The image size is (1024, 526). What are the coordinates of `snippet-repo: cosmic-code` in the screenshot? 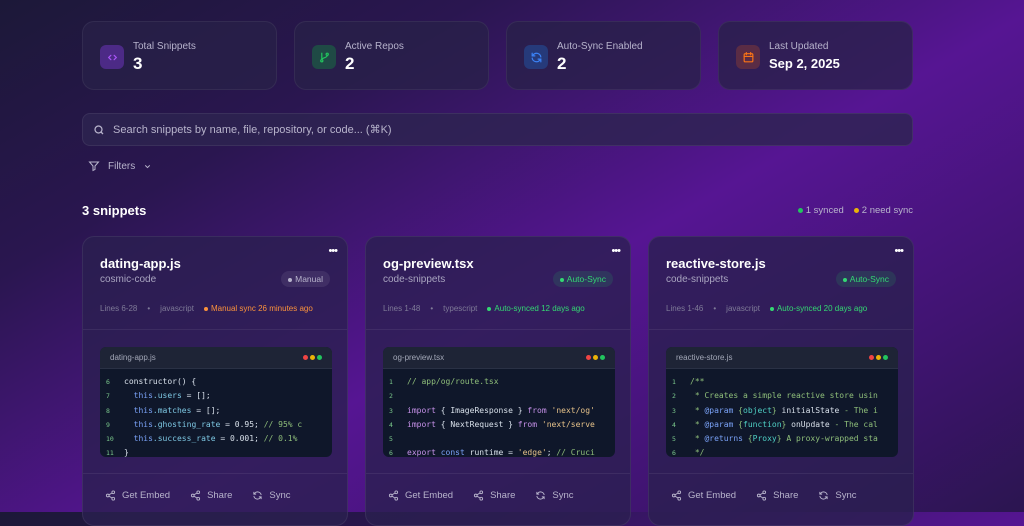 It's located at (128, 279).